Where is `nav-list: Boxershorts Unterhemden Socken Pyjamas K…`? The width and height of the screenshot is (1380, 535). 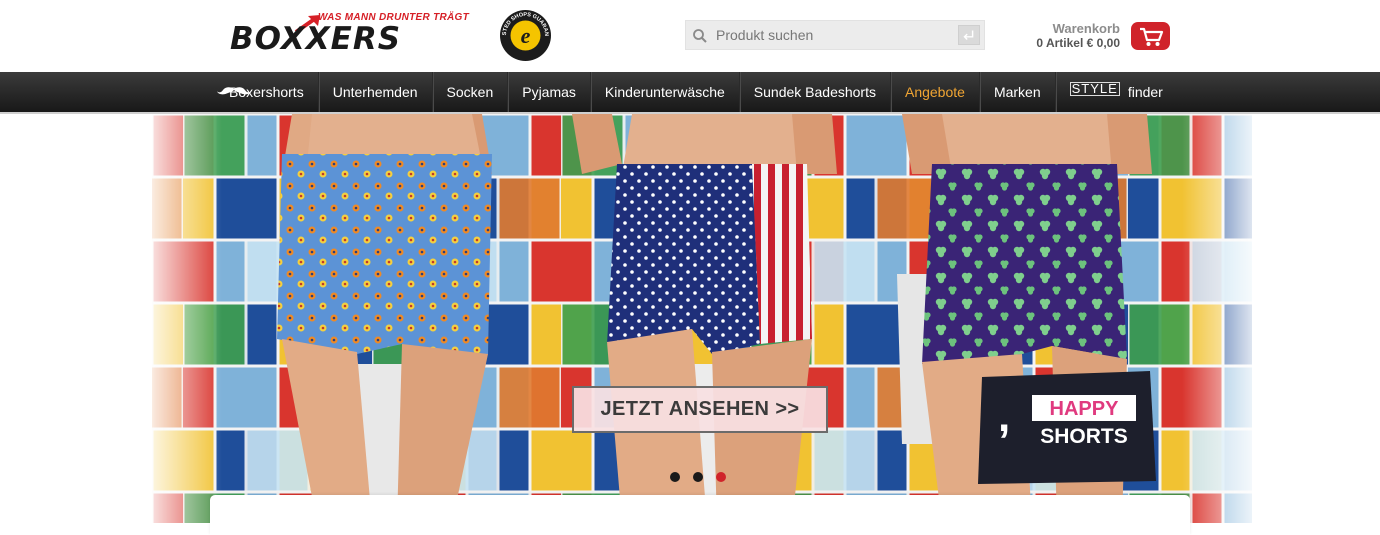
nav-list: Boxershorts Unterhemden Socken Pyjamas K… is located at coordinates (696, 92).